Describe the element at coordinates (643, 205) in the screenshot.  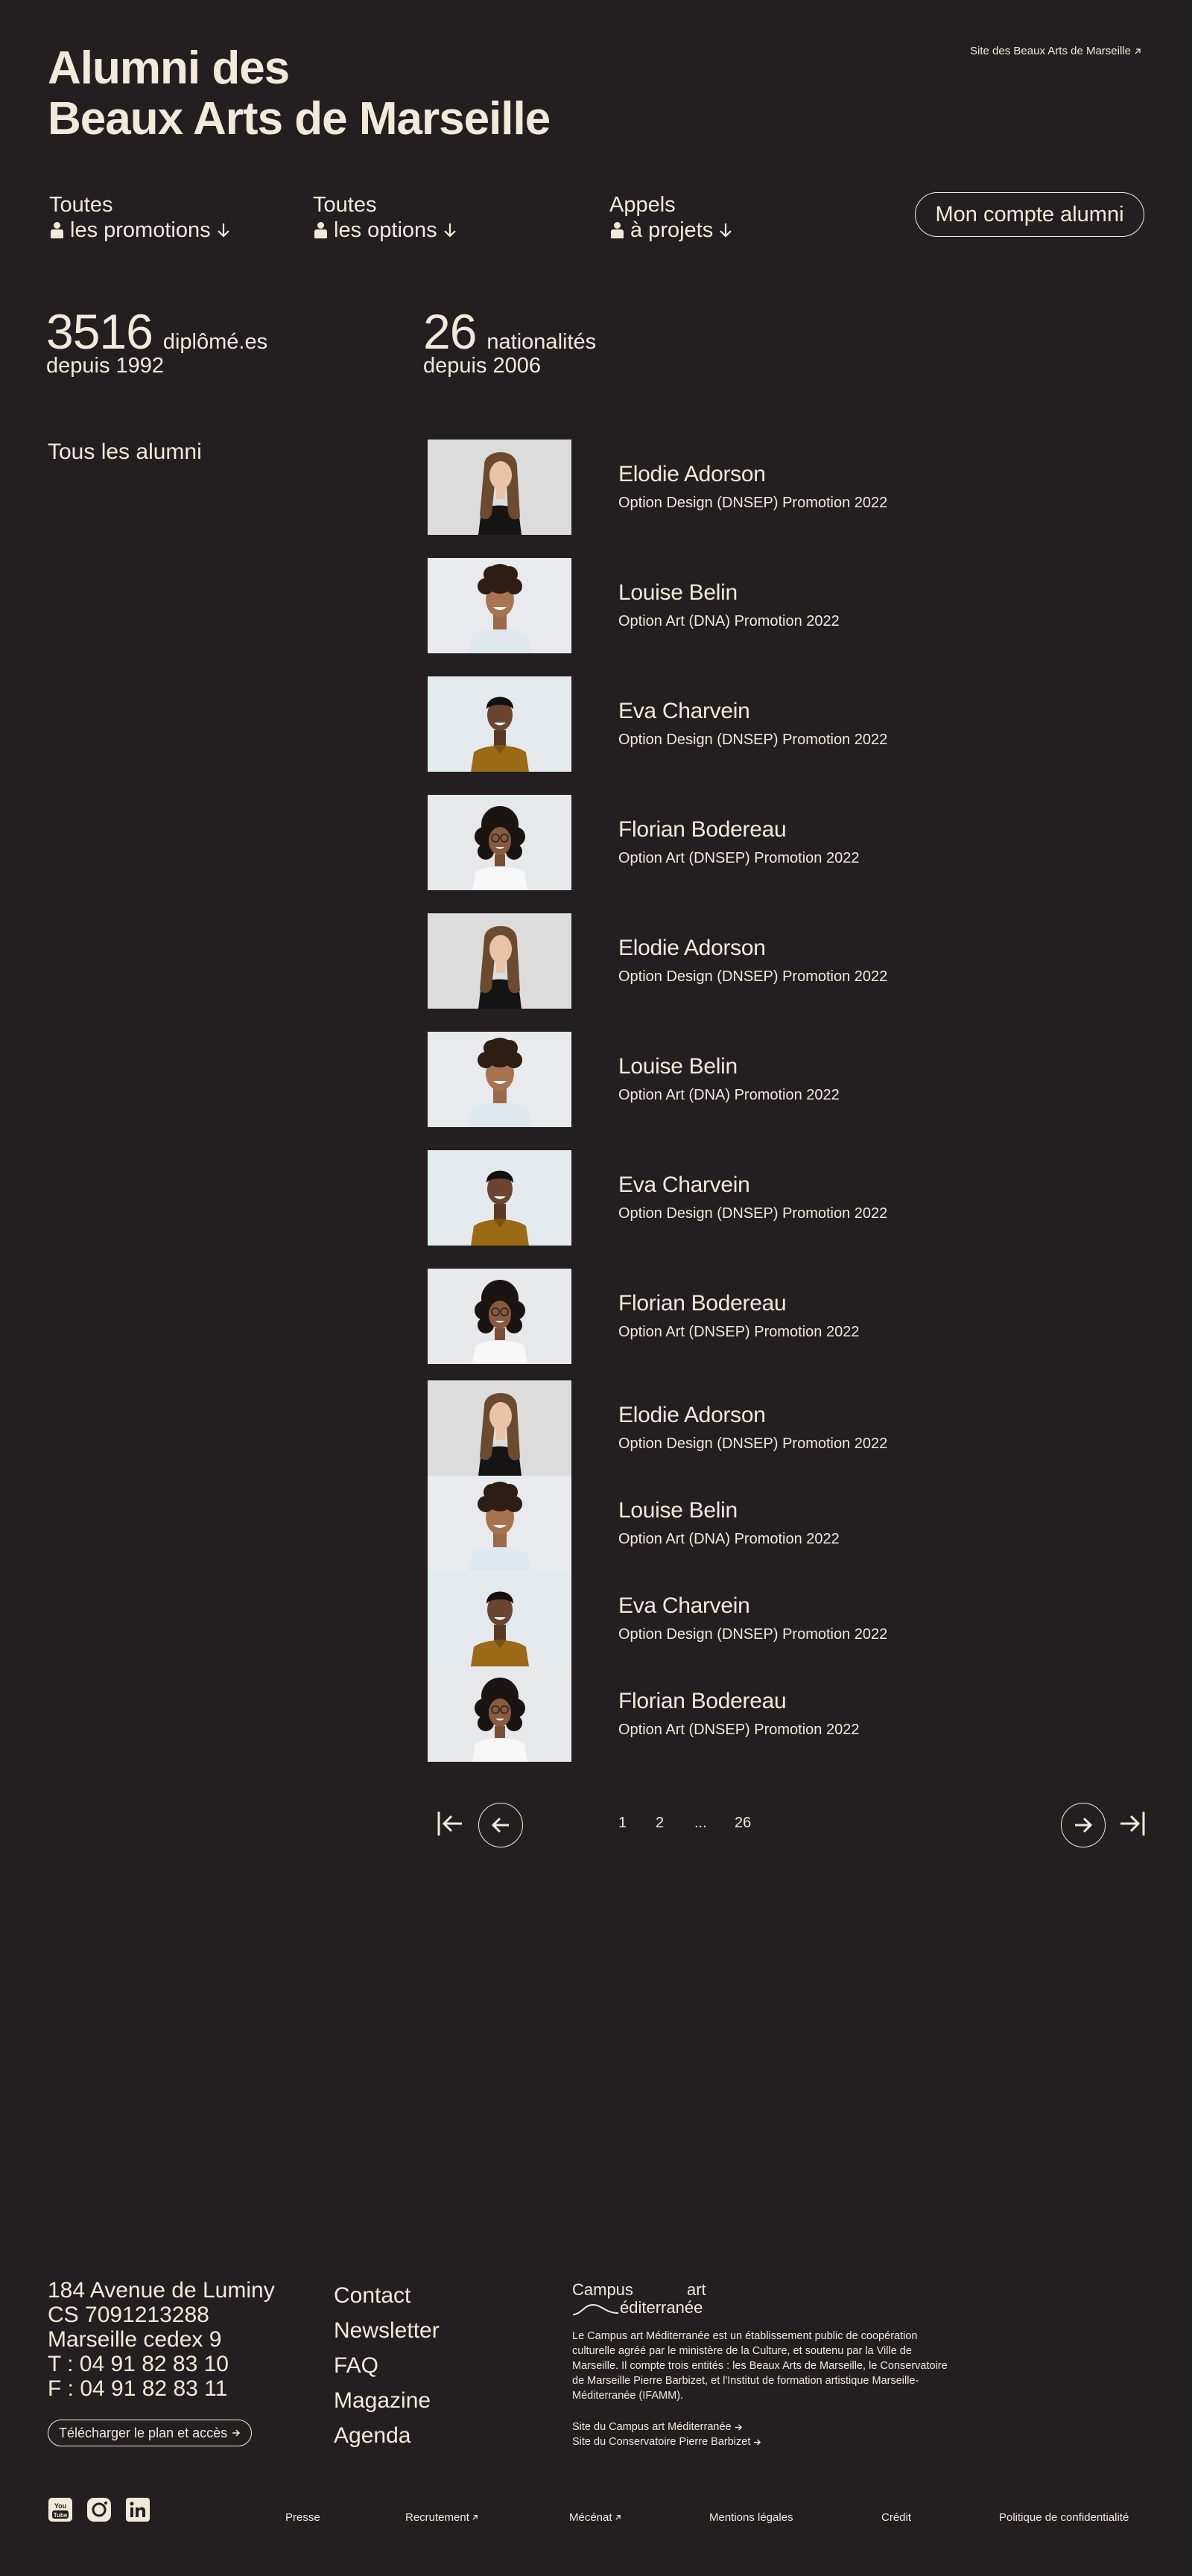
I see `filter-calls-line1: Appels` at that location.